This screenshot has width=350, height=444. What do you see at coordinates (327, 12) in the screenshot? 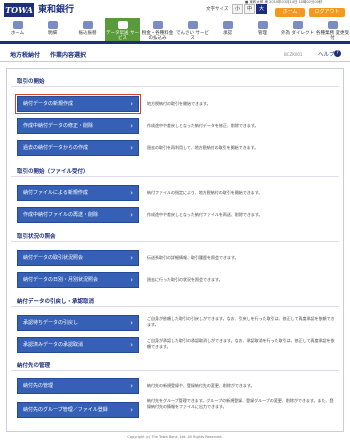
I see `logout-button: ログアウト` at bounding box center [327, 12].